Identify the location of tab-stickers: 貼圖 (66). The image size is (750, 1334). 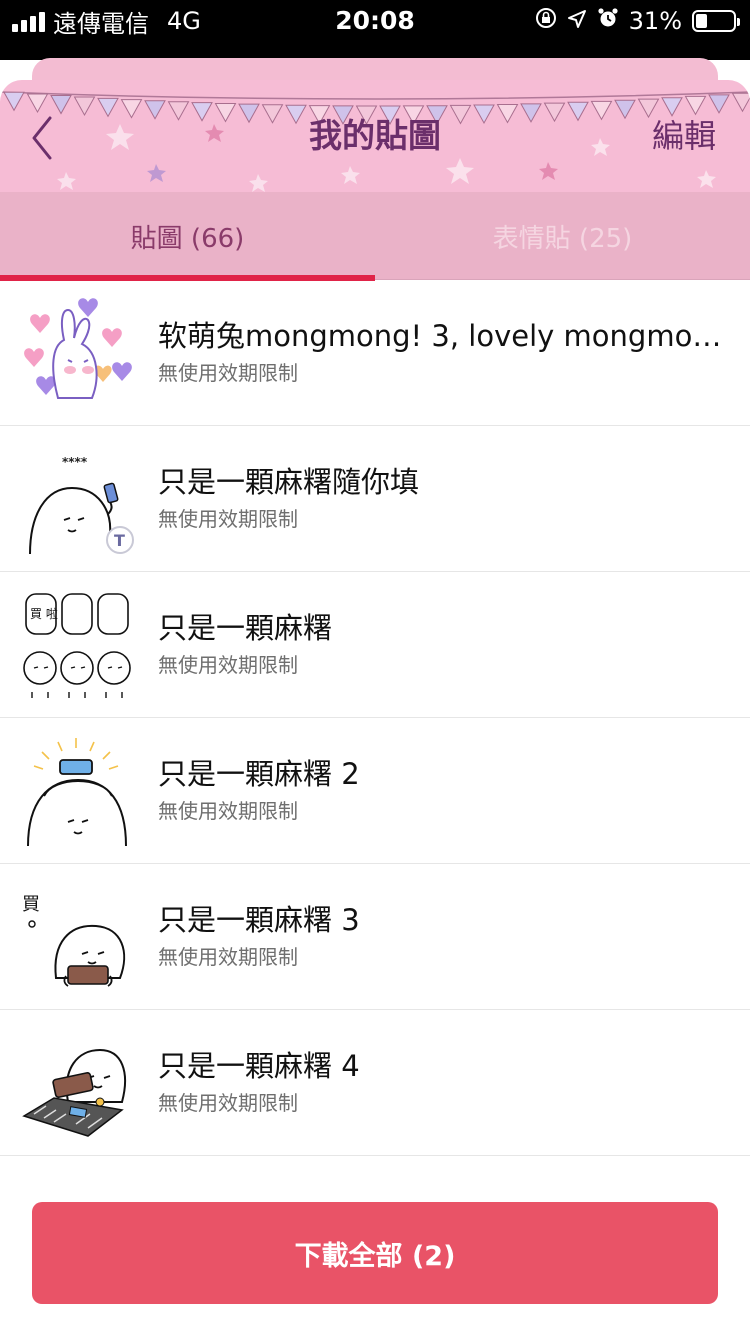
(187, 236).